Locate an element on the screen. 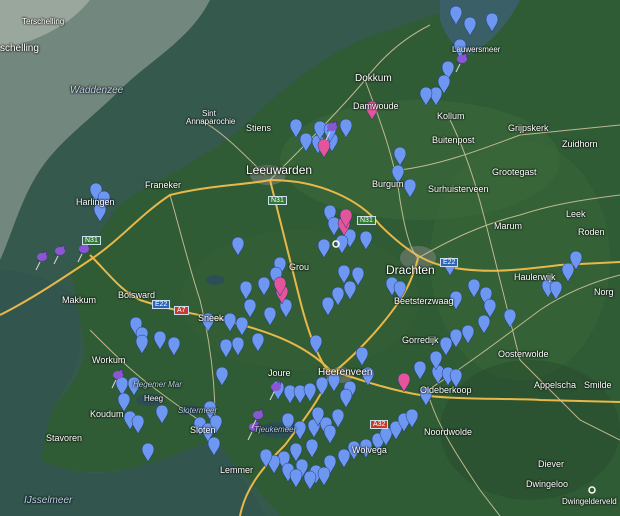 The image size is (620, 516). label-marum: Marum is located at coordinates (508, 226).